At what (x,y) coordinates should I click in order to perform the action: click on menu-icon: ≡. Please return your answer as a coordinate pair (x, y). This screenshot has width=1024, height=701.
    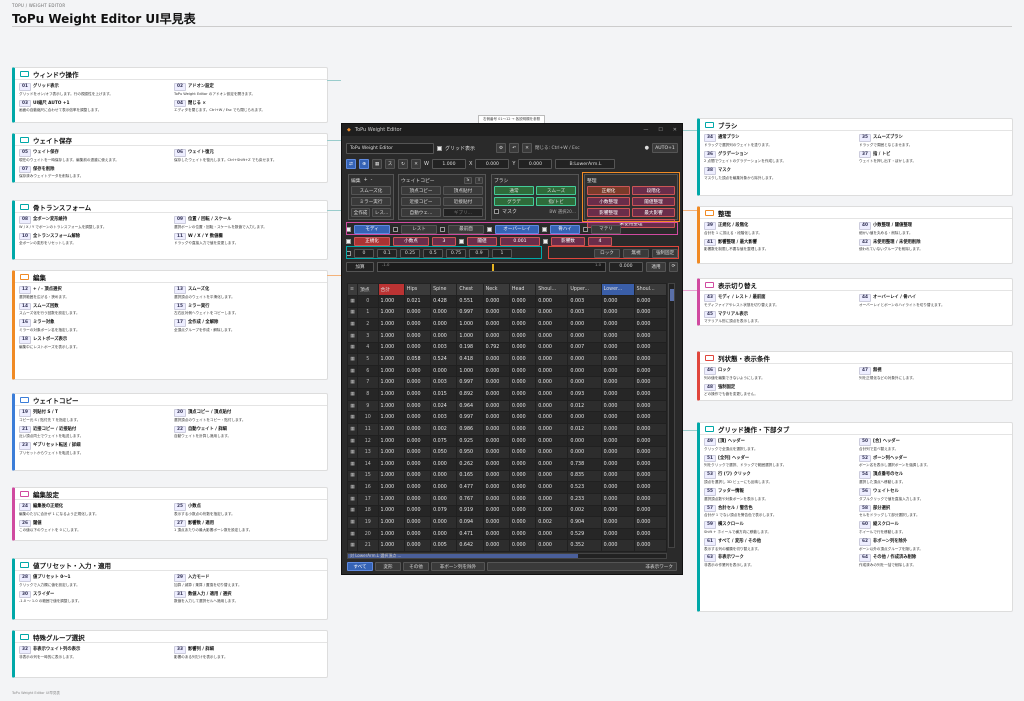
    Looking at the image, I should click on (352, 289).